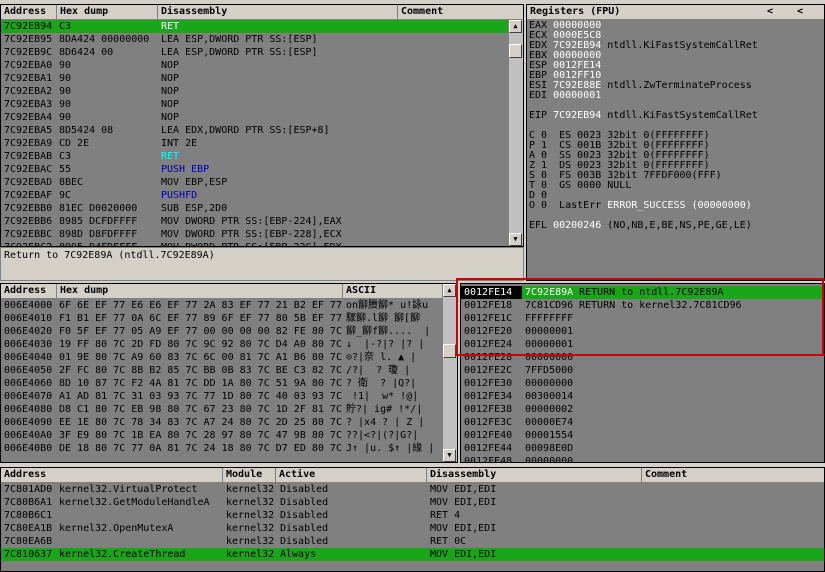  What do you see at coordinates (534, 475) in the screenshot?
I see `bp-col-header-disassembly: Disassembly` at bounding box center [534, 475].